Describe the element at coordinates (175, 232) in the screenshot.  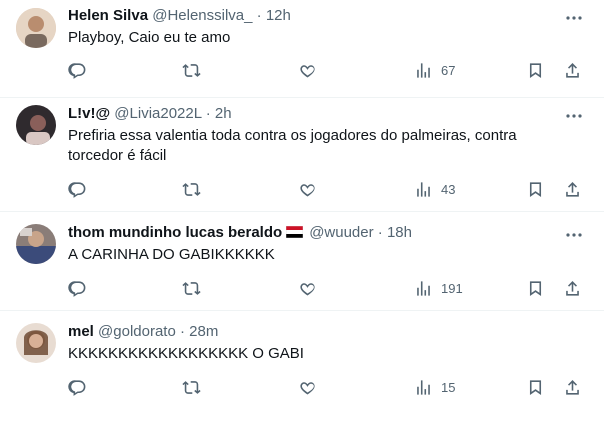
I see `display-name: thom mundinho lucas beraldo` at that location.